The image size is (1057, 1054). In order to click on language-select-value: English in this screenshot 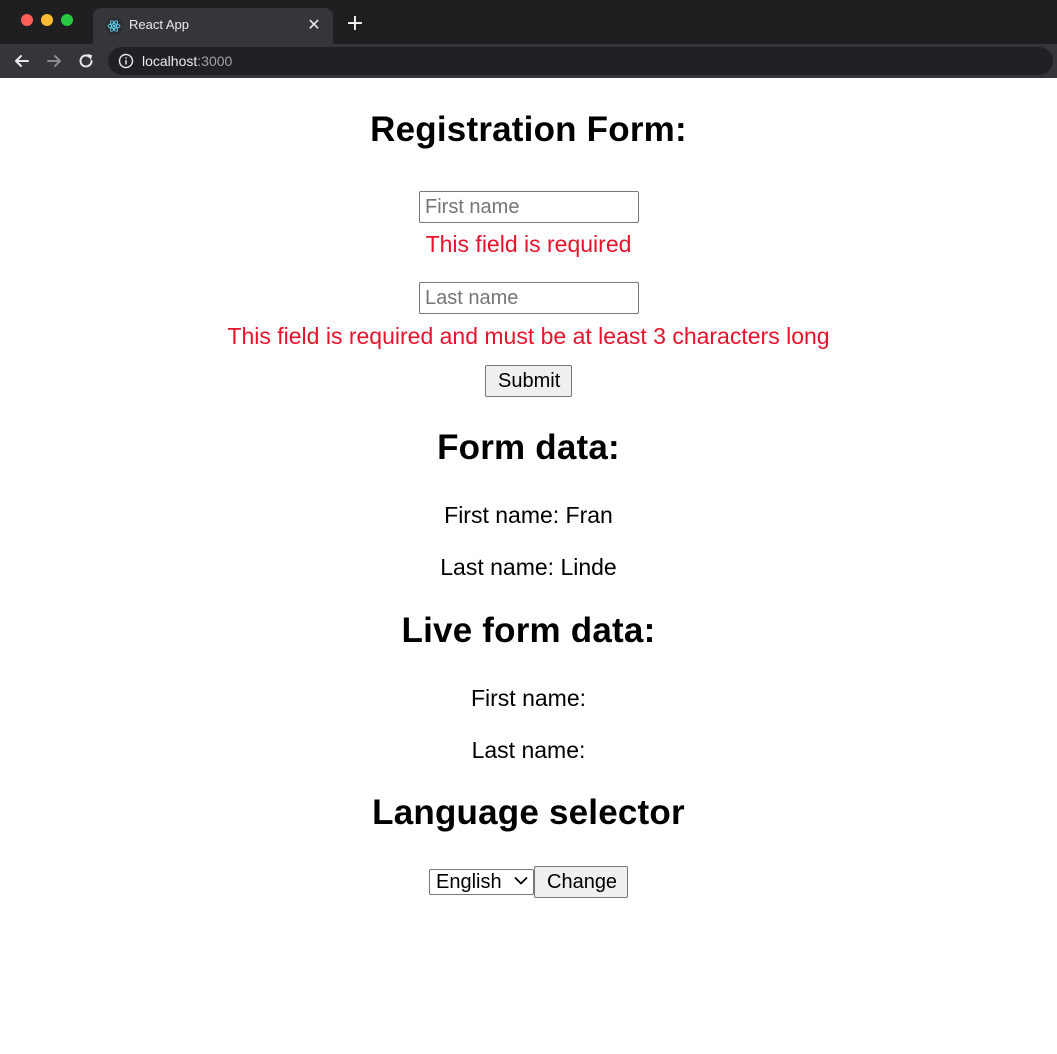, I will do `click(469, 882)`.